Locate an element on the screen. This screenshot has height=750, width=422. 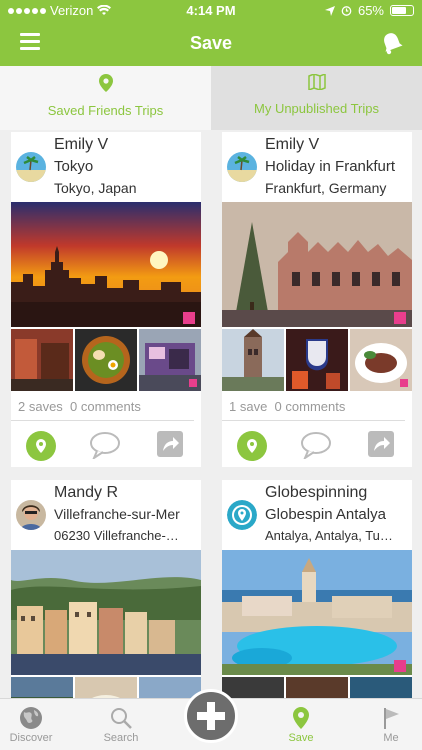
tab-label: Search is located at coordinates (121, 738).